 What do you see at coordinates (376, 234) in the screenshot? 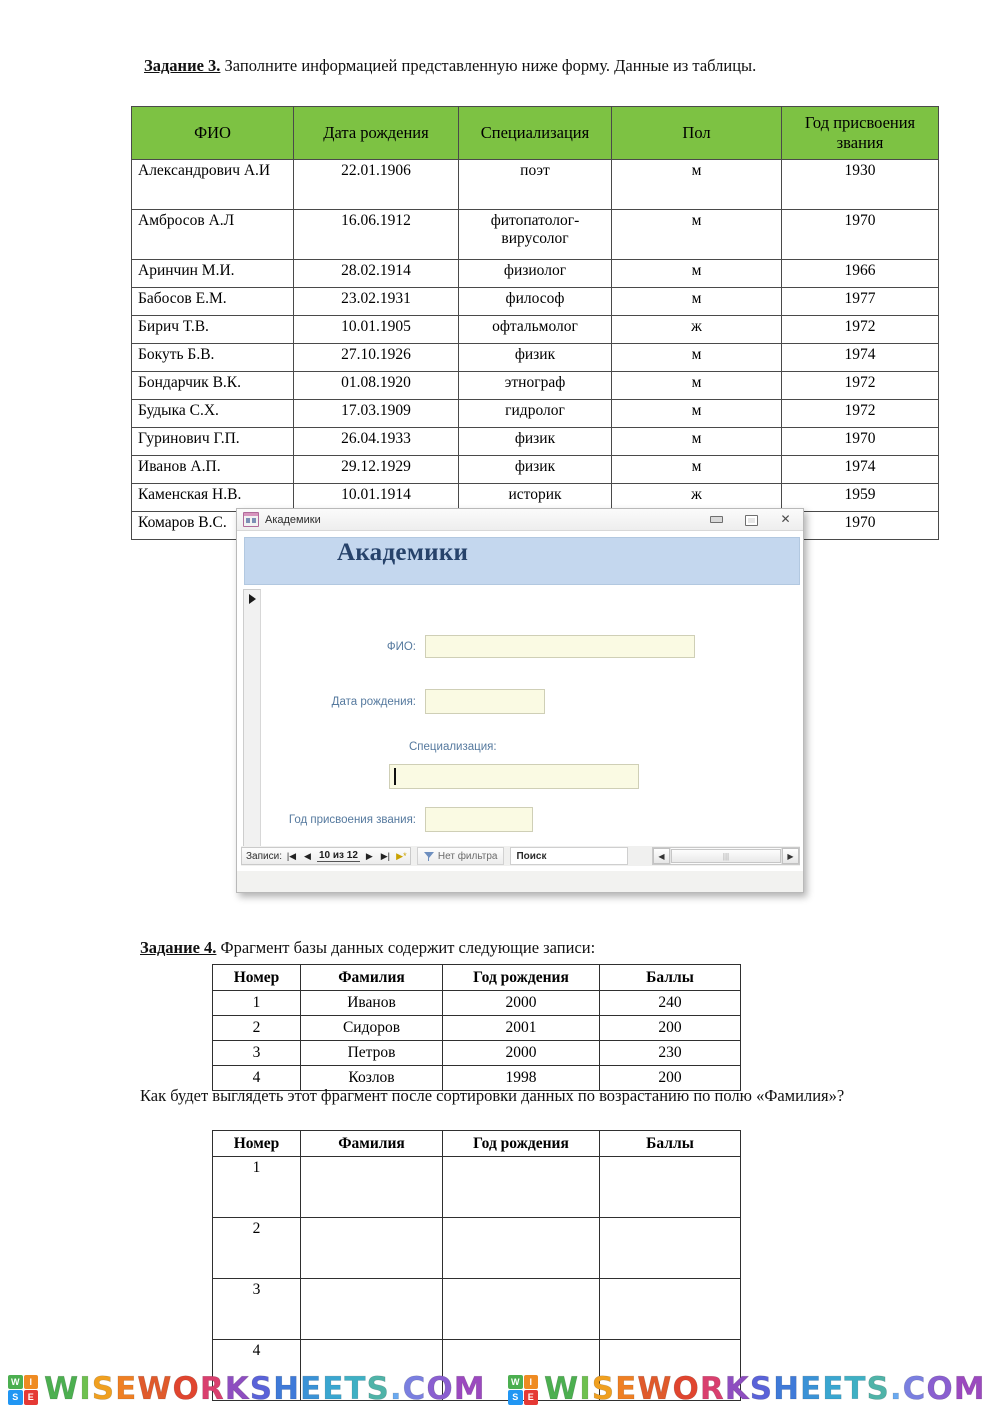
I see `cell-dob: 16.06.1912` at bounding box center [376, 234].